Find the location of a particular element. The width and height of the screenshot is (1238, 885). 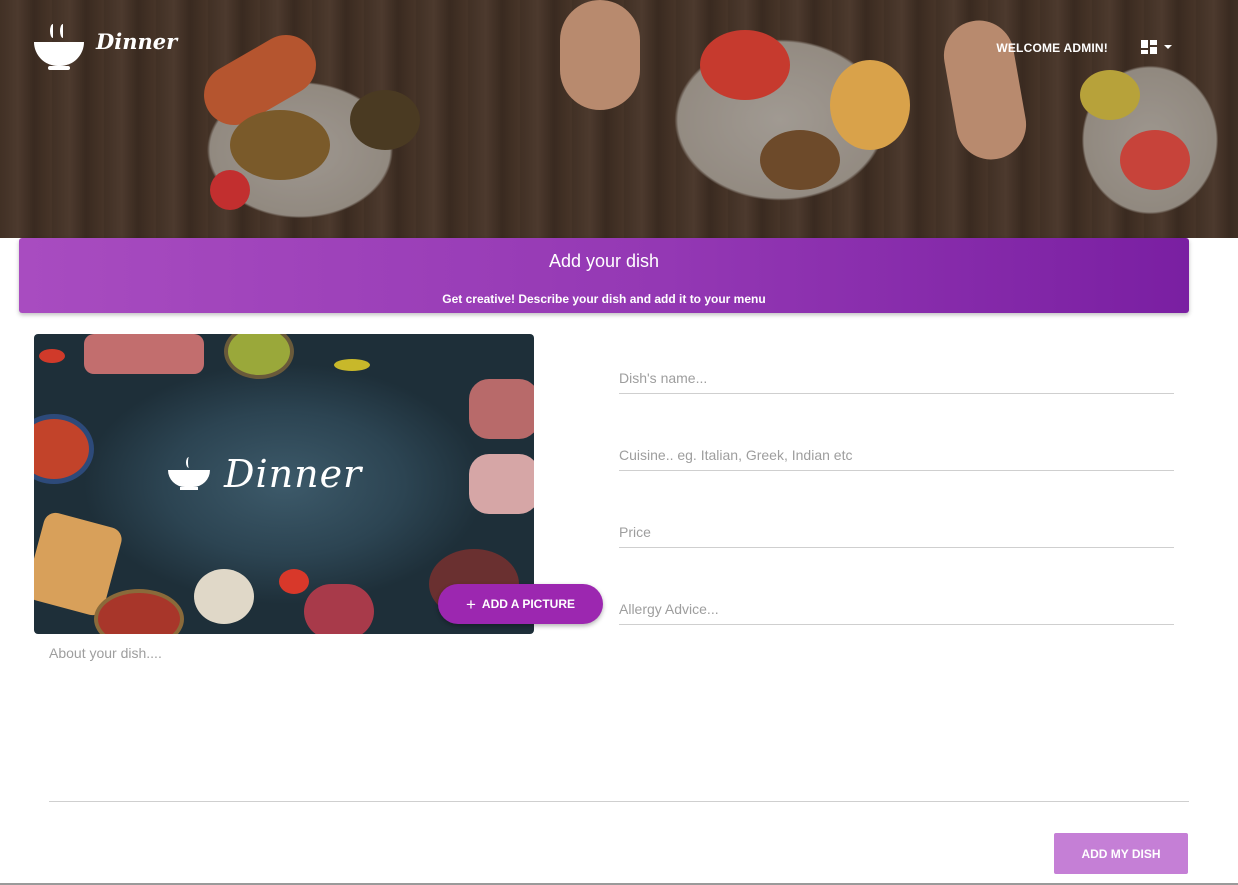

add-my-dish-button: ADD MY DISH is located at coordinates (1121, 853).